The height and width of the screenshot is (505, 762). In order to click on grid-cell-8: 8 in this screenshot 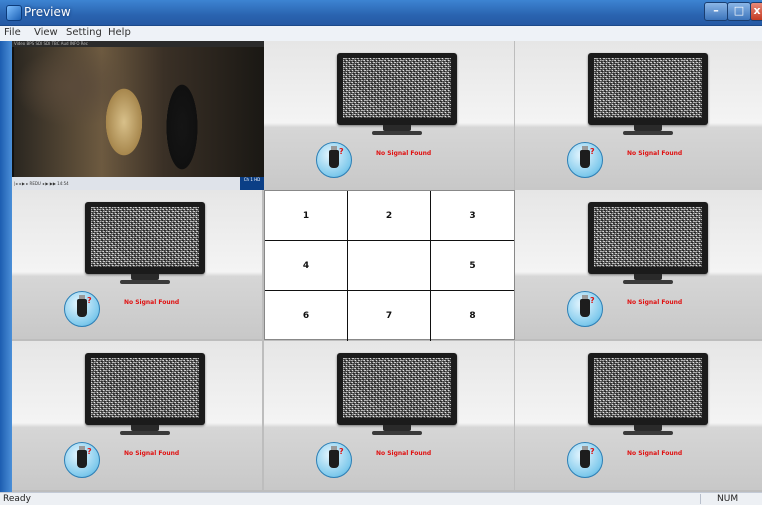, I will do `click(472, 316)`.